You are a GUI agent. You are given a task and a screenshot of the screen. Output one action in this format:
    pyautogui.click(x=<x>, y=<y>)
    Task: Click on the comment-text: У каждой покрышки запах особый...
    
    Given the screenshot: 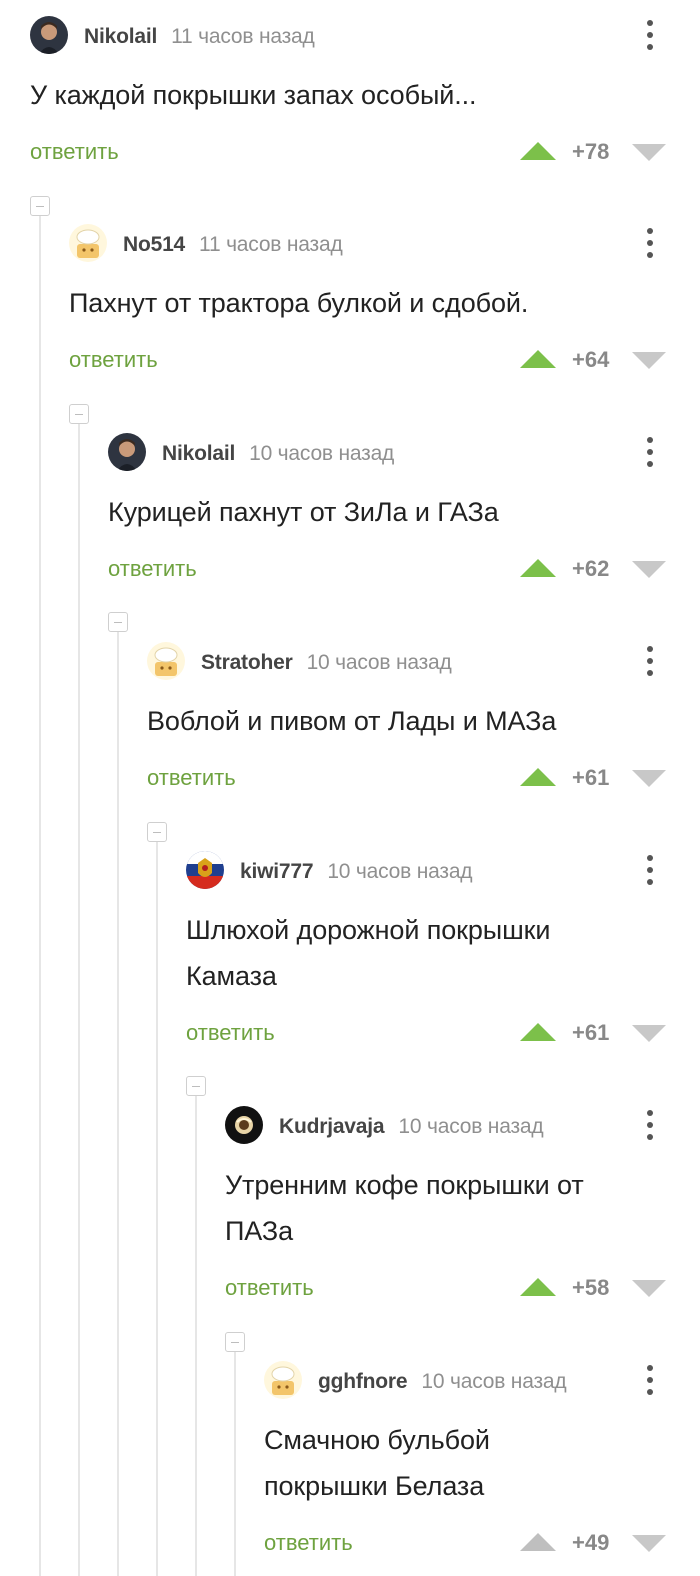 What is the action you would take?
    pyautogui.click(x=253, y=95)
    